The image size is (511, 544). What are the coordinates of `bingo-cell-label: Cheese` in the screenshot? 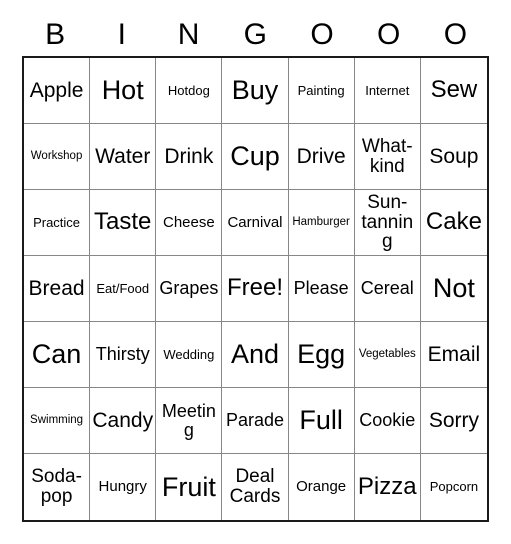 It's located at (189, 222).